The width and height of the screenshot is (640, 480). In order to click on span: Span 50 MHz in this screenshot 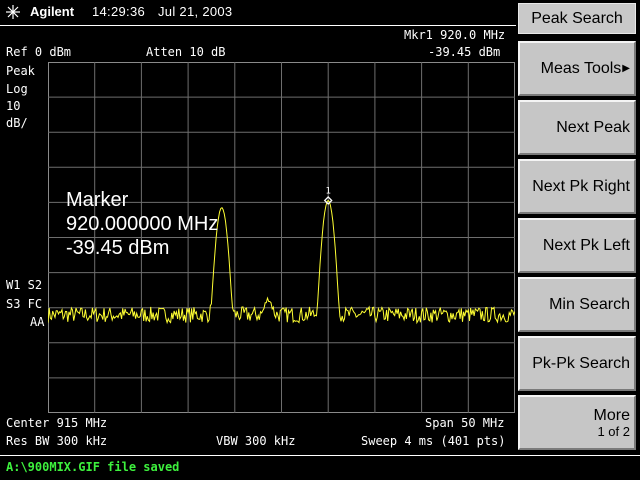, I will do `click(464, 423)`.